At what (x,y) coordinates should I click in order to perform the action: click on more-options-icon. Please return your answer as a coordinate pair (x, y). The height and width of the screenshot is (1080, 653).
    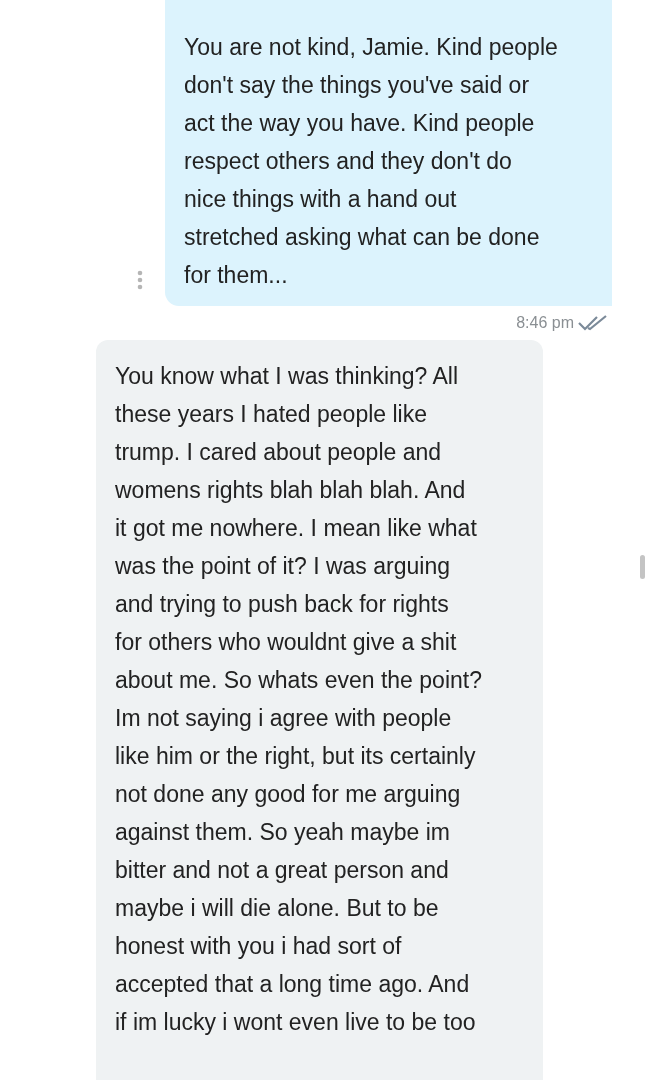
    Looking at the image, I should click on (140, 280).